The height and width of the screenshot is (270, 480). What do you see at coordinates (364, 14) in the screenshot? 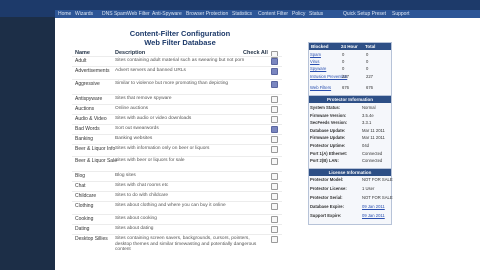
I see `nav-item-quick-setup: Quick Setup Preset` at bounding box center [364, 14].